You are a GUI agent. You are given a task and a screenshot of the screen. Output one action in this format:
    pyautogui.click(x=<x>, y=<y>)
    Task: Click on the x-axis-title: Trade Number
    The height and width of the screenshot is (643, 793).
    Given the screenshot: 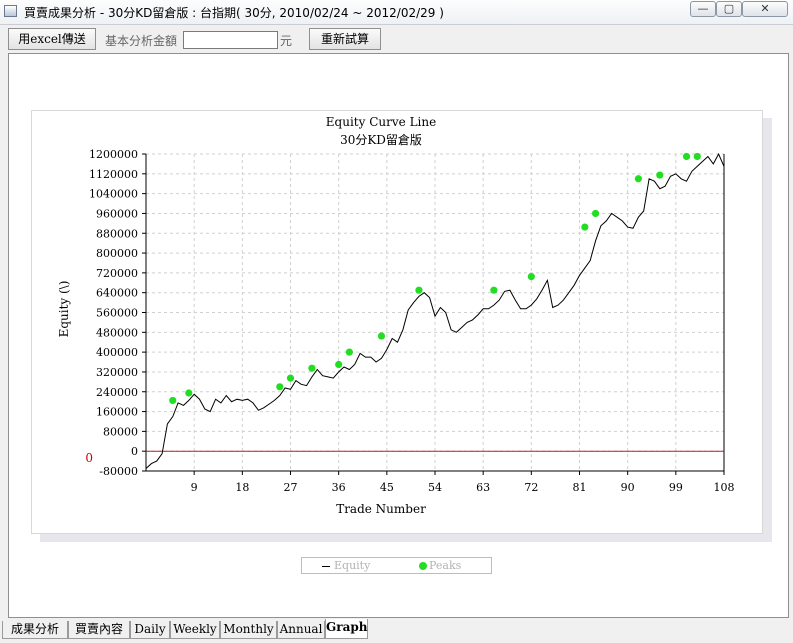 What is the action you would take?
    pyautogui.click(x=381, y=509)
    